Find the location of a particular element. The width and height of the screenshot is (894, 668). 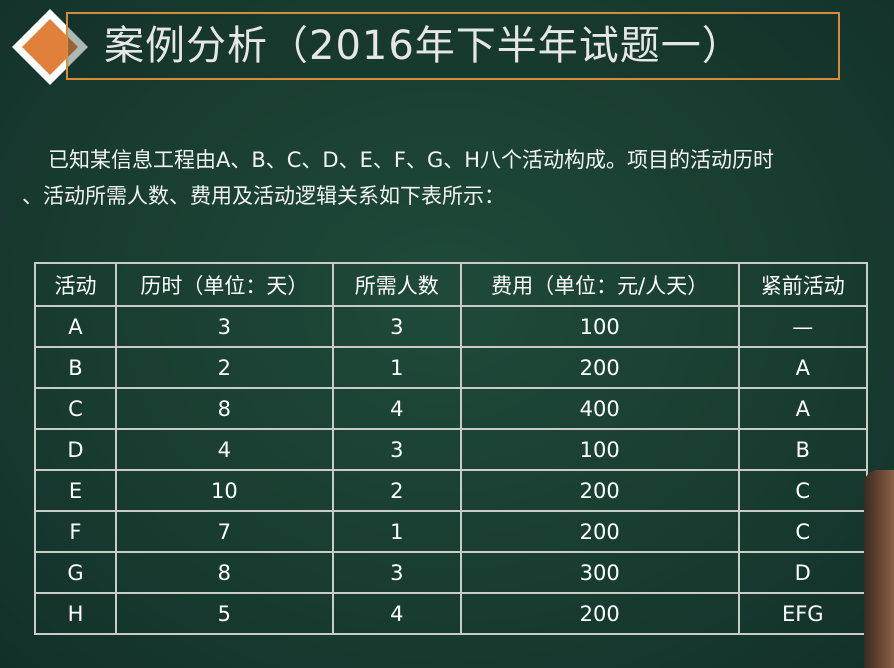

cell-predecessor: B is located at coordinates (803, 449).